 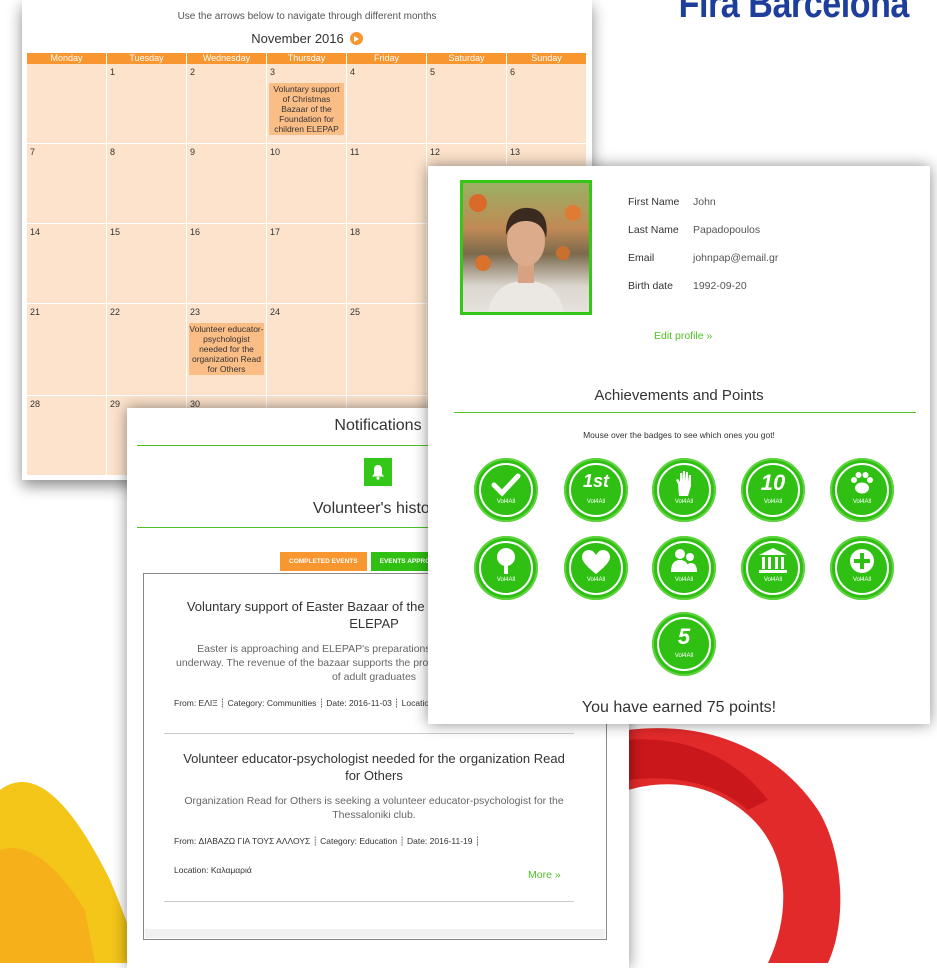 I want to click on calendar-day: 2, so click(x=227, y=104).